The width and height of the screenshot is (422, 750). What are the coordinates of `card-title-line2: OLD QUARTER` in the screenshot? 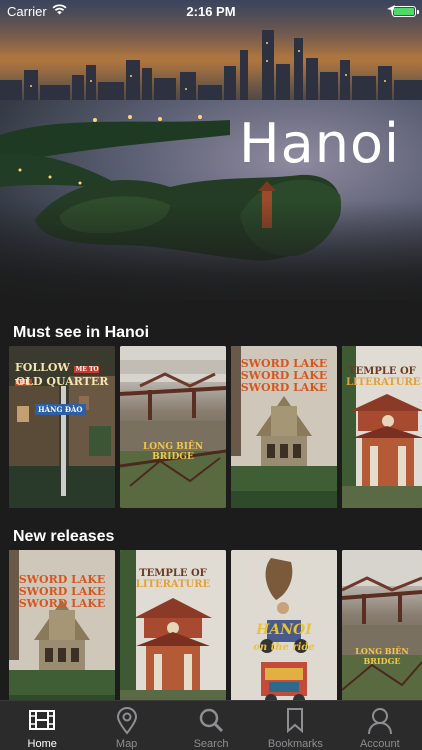 It's located at (62, 381).